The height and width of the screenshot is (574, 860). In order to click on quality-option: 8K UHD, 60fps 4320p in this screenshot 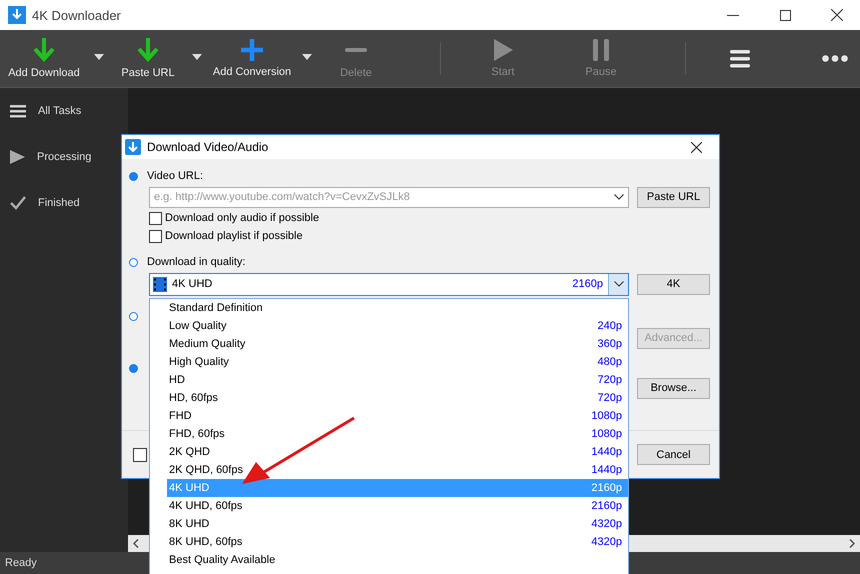, I will do `click(397, 542)`.